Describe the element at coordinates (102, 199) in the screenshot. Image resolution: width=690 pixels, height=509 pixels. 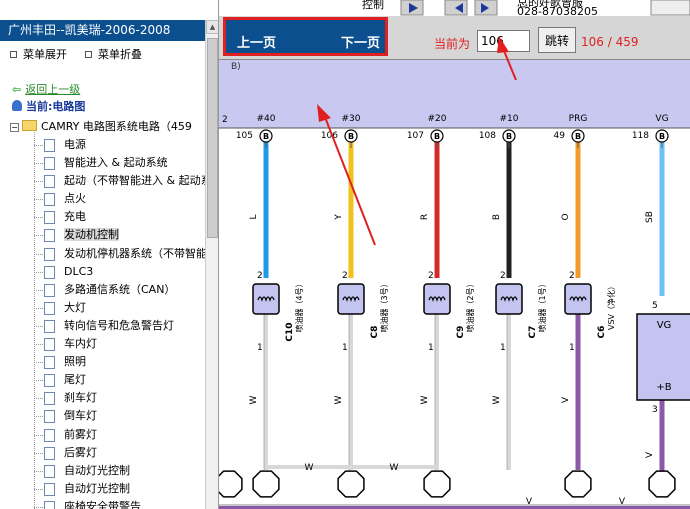
I see `tree-item: 点火` at that location.